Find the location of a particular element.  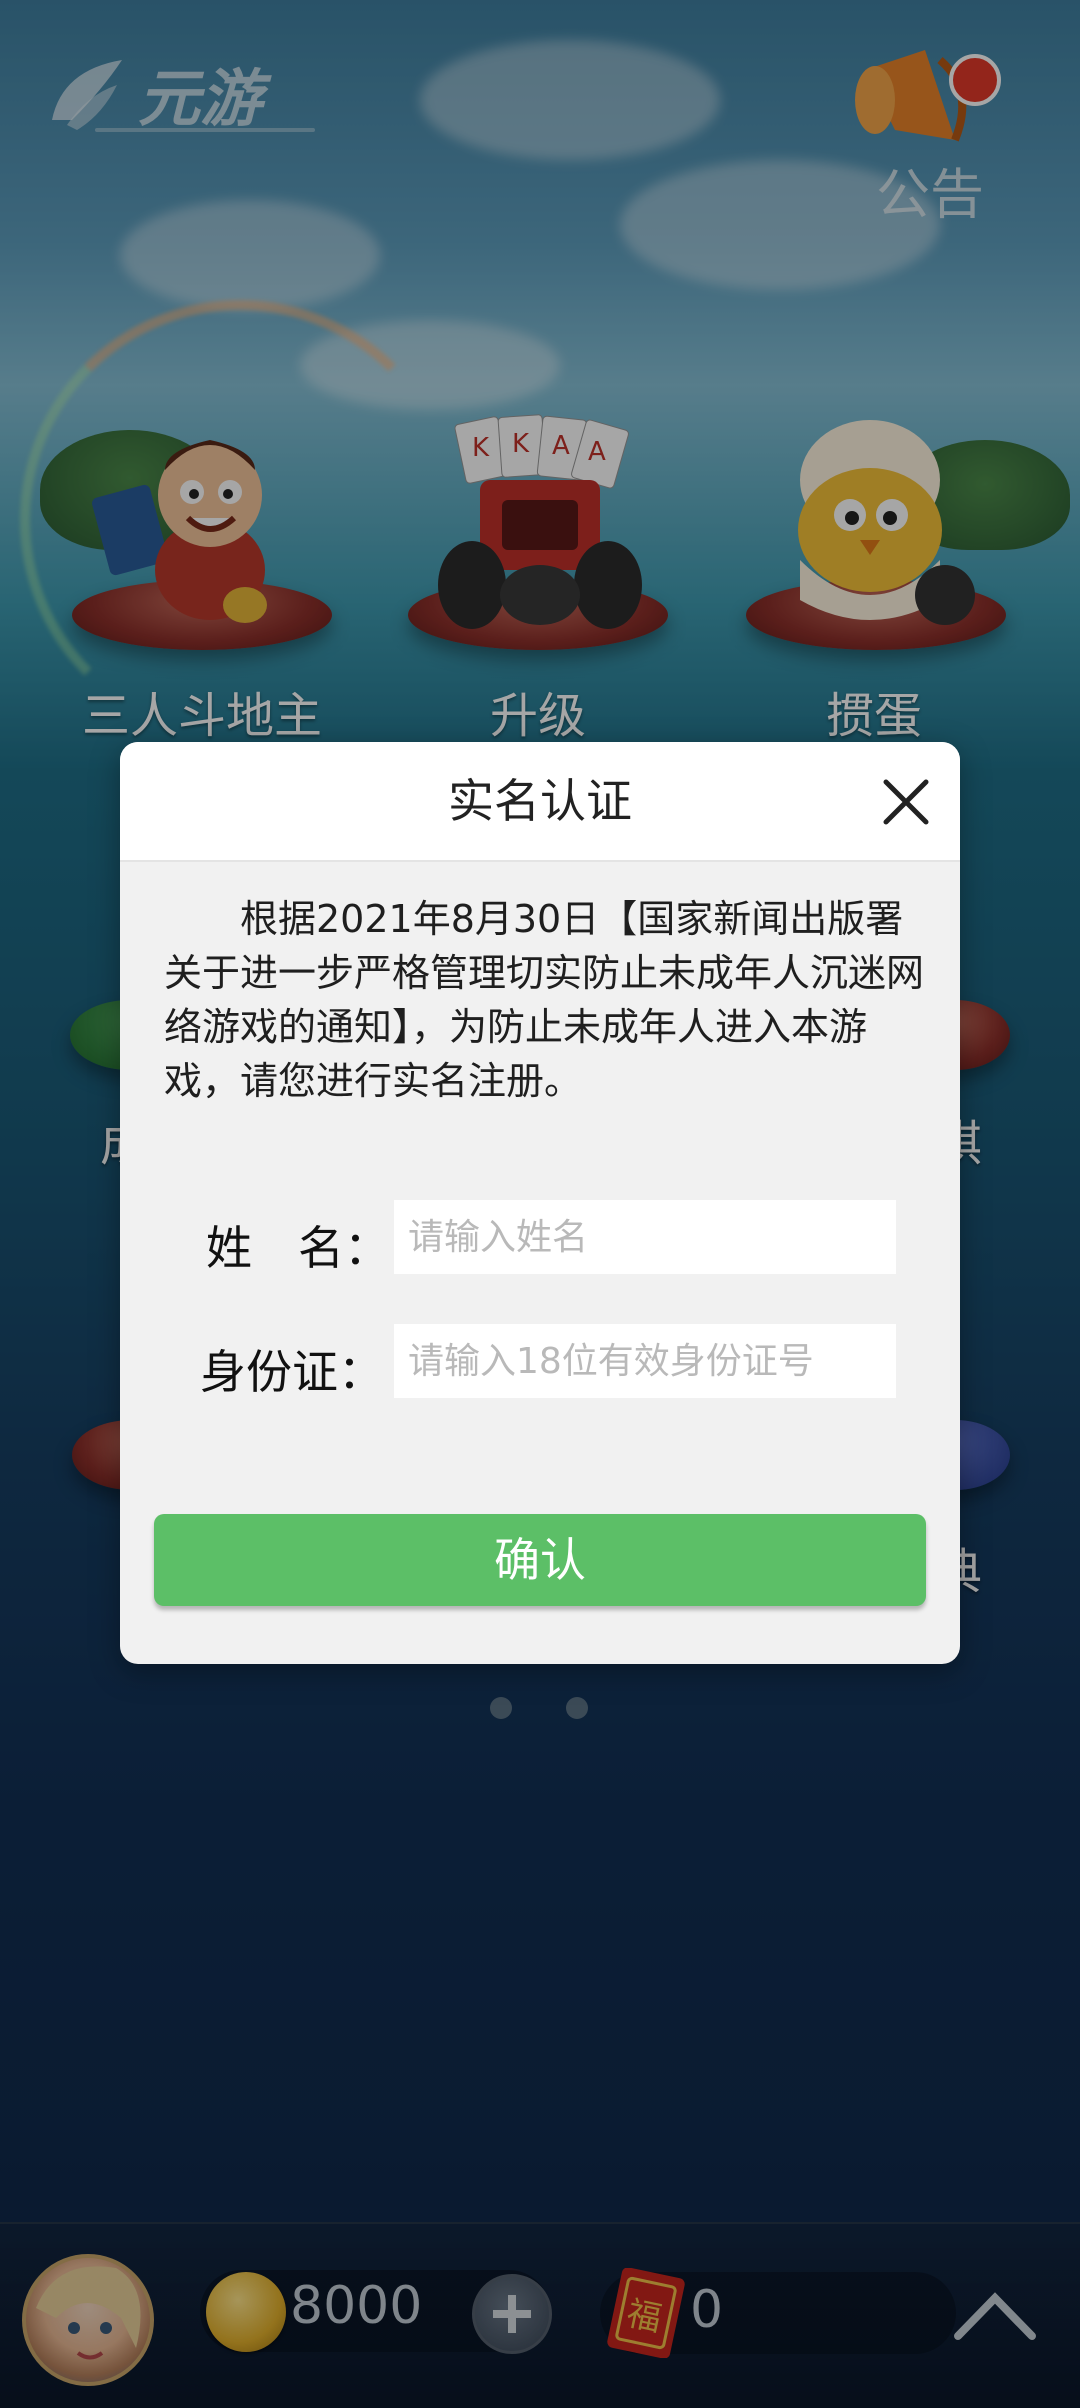

dialog-header: 实名认证 is located at coordinates (540, 802).